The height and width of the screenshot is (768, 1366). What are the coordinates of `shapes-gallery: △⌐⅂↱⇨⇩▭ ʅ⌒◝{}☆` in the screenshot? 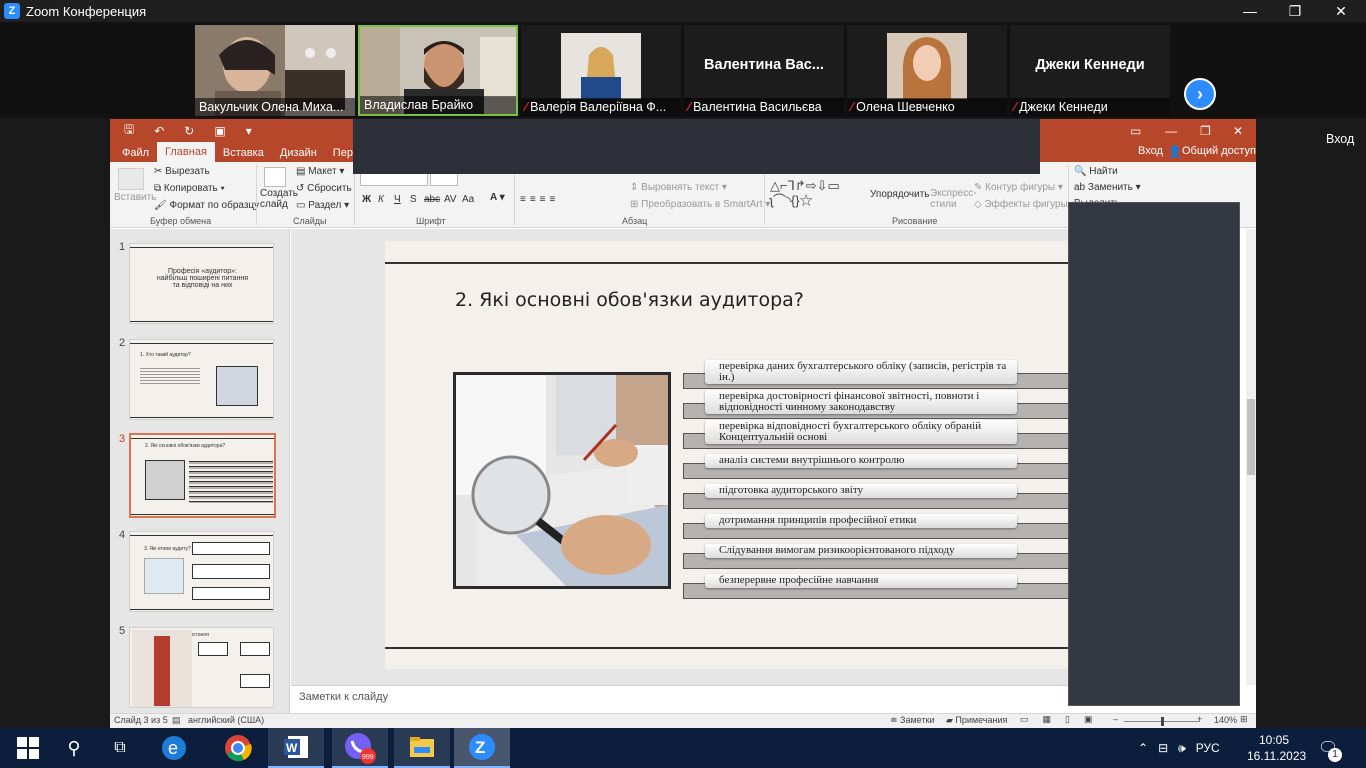 It's located at (816, 194).